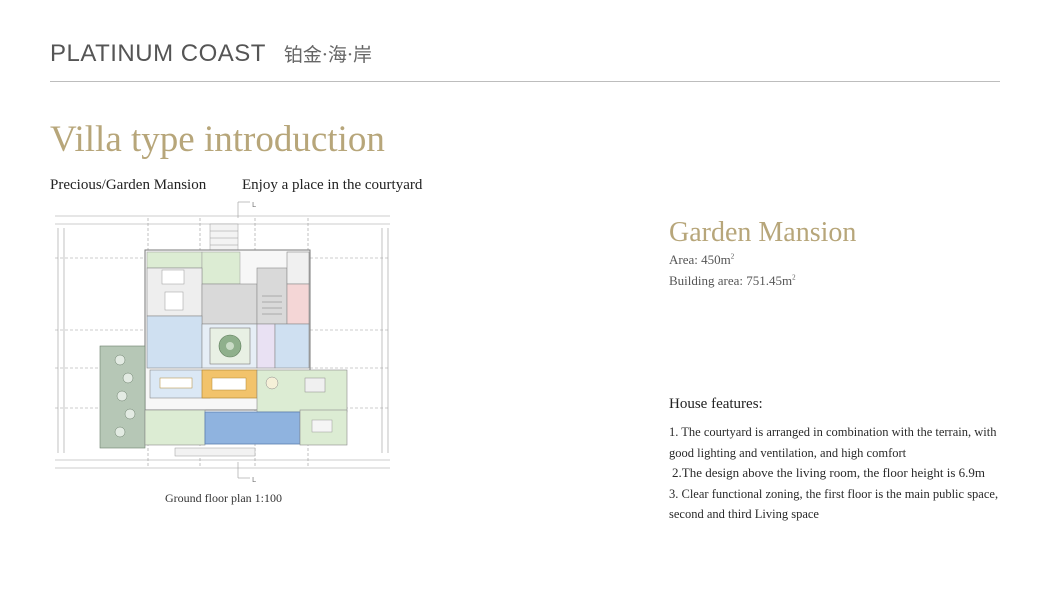 The image size is (1050, 591). I want to click on area-spec: Area: 450m2, so click(701, 260).